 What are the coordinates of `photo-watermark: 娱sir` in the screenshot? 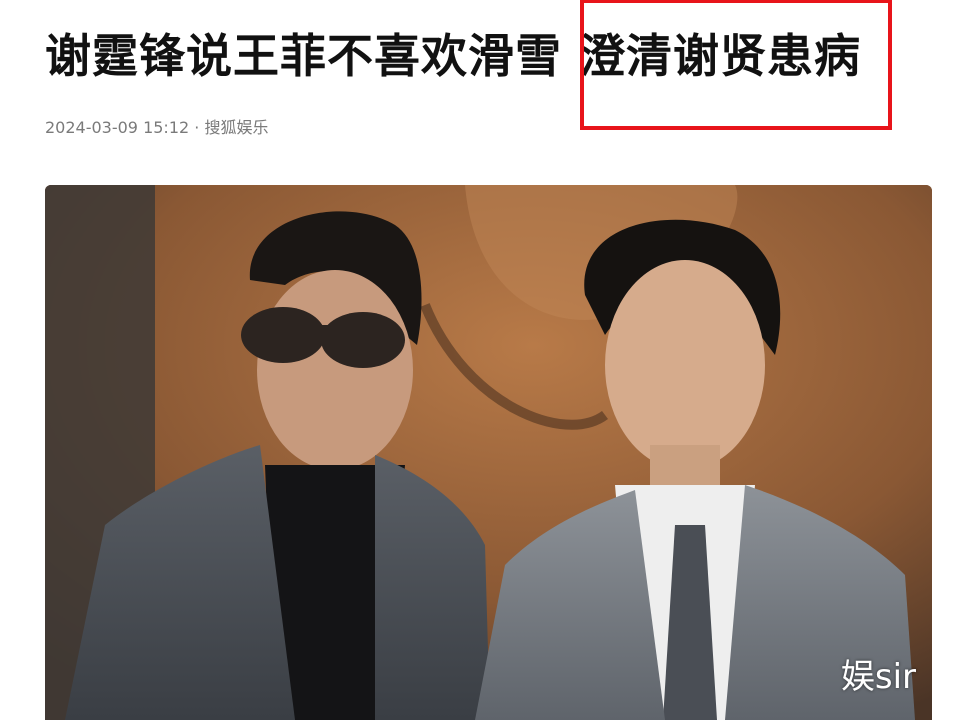 It's located at (878, 677).